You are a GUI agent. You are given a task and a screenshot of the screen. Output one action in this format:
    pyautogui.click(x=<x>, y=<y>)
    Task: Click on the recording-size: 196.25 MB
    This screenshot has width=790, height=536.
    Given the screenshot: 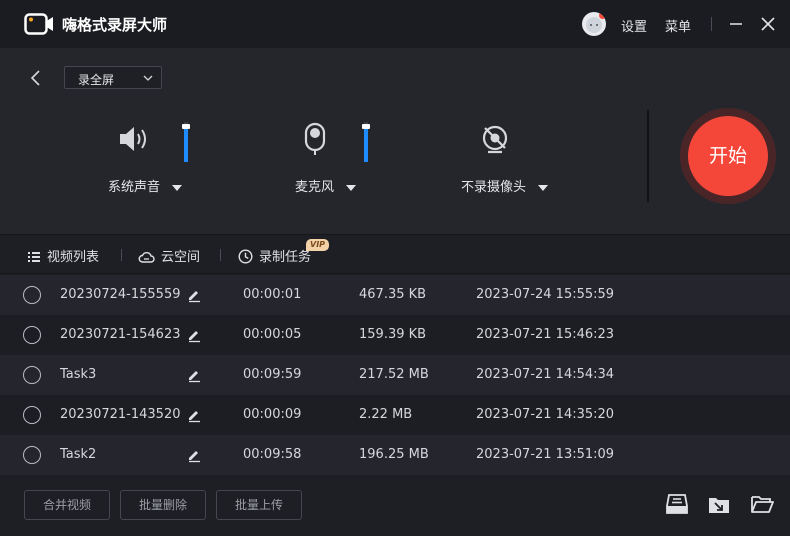 What is the action you would take?
    pyautogui.click(x=394, y=454)
    